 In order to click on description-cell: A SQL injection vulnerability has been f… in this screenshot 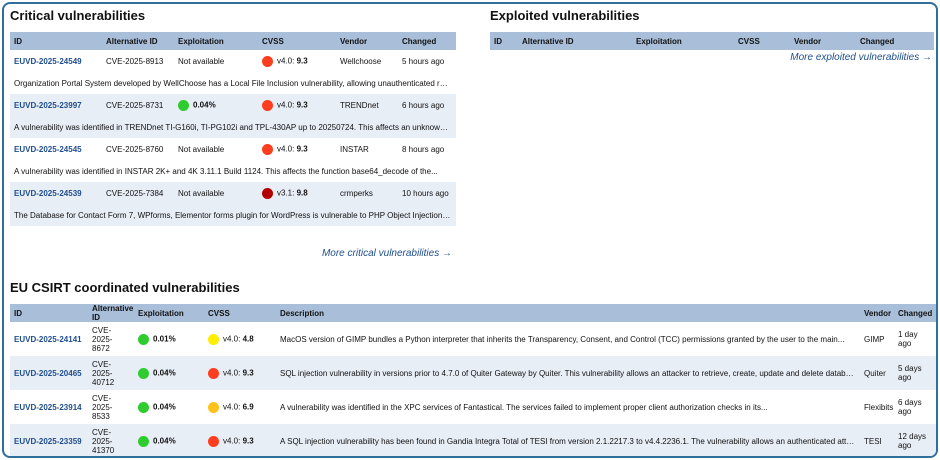, I will do `click(568, 440)`.